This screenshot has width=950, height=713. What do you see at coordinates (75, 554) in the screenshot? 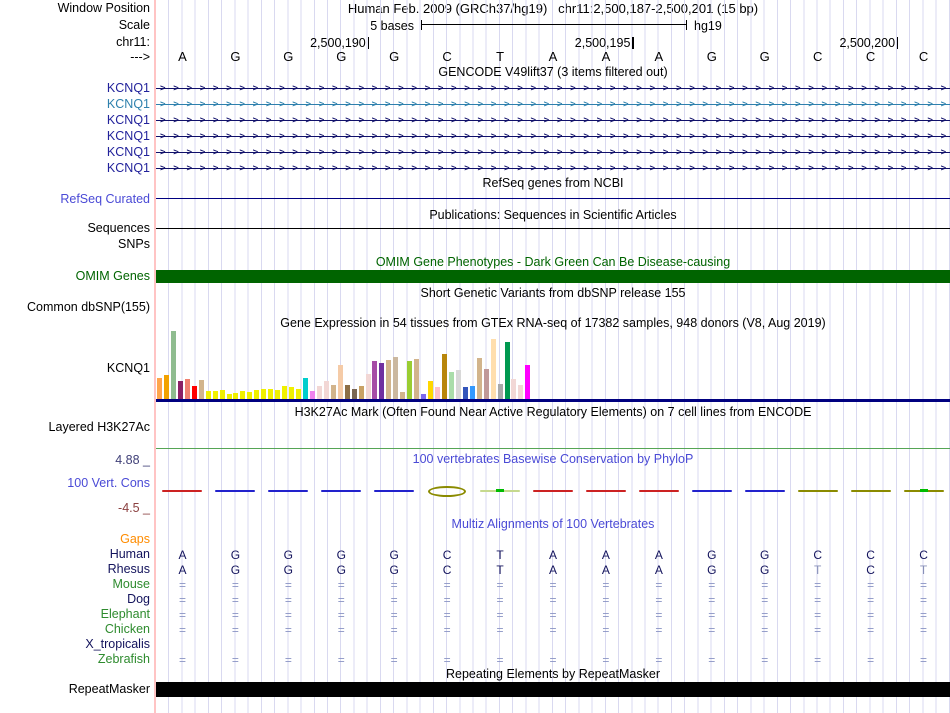
I see `species-row-label: Human` at bounding box center [75, 554].